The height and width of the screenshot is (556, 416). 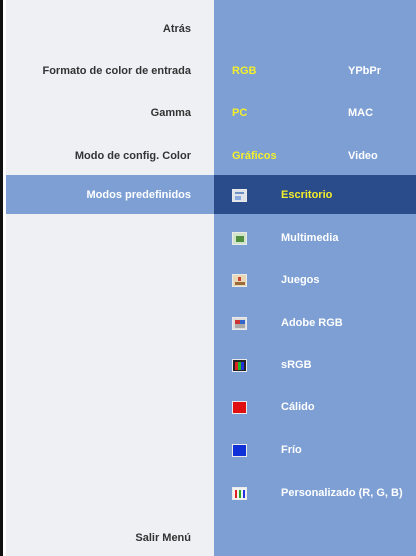 What do you see at coordinates (239, 238) in the screenshot?
I see `multimedia-icon` at bounding box center [239, 238].